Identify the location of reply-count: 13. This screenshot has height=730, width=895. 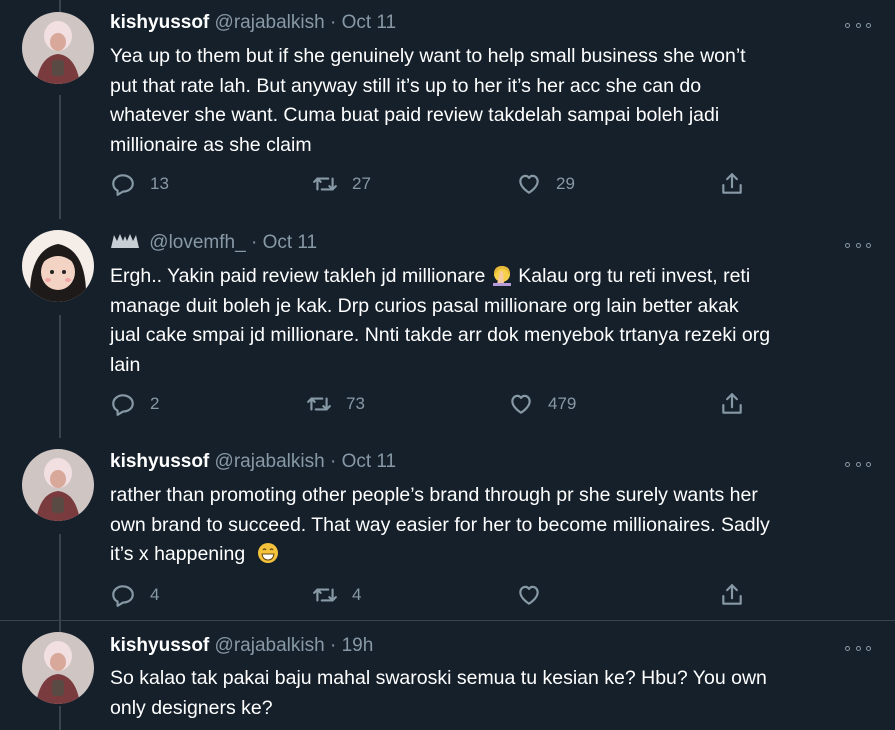
(159, 183).